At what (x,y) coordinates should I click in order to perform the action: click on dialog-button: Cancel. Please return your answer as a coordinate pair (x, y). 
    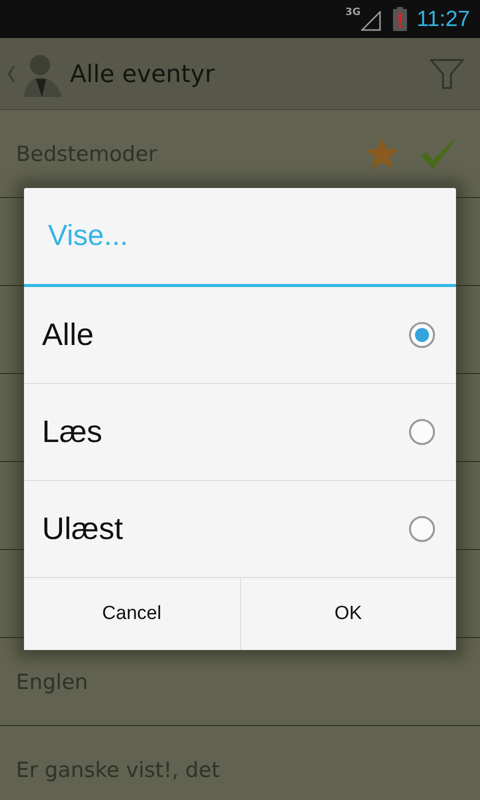
    Looking at the image, I should click on (132, 614).